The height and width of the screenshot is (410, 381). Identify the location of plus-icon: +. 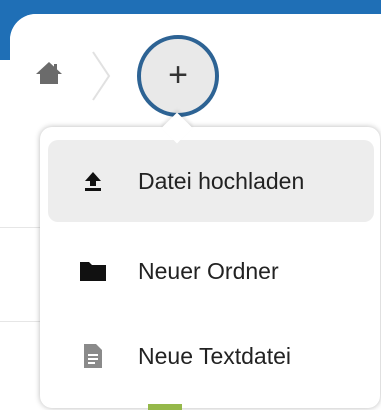
(178, 74).